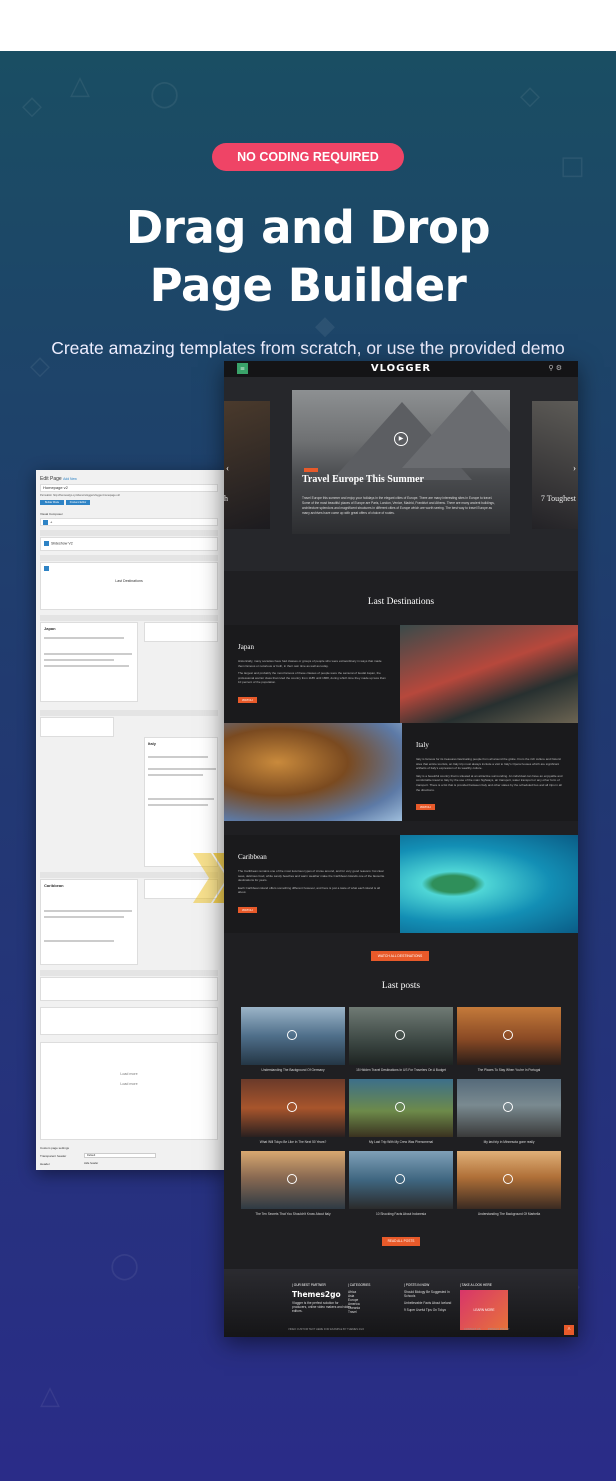 The image size is (616, 1481). What do you see at coordinates (129, 1084) in the screenshot?
I see `load-more-label: Load more` at bounding box center [129, 1084].